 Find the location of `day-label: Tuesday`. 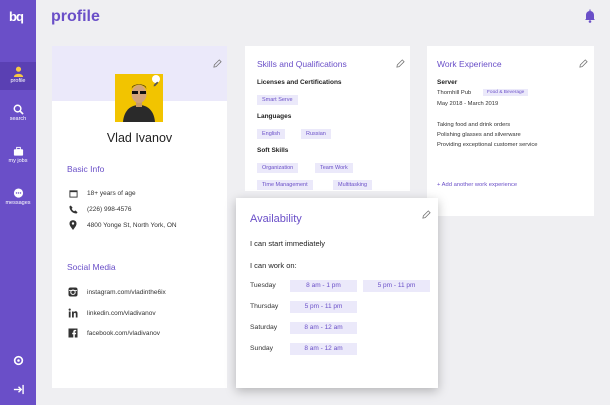

day-label: Tuesday is located at coordinates (263, 285).